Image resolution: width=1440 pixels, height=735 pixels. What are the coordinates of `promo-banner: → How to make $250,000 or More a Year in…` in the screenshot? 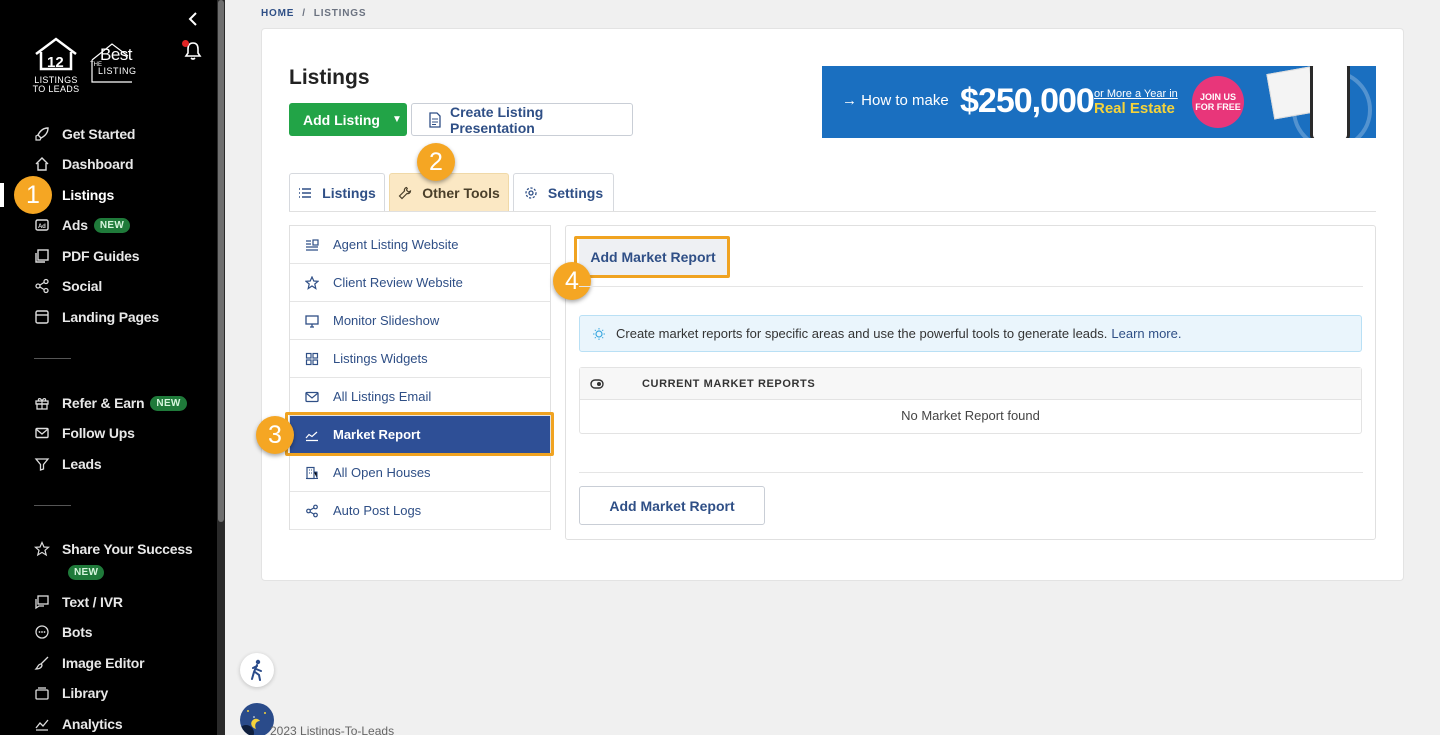 It's located at (1099, 102).